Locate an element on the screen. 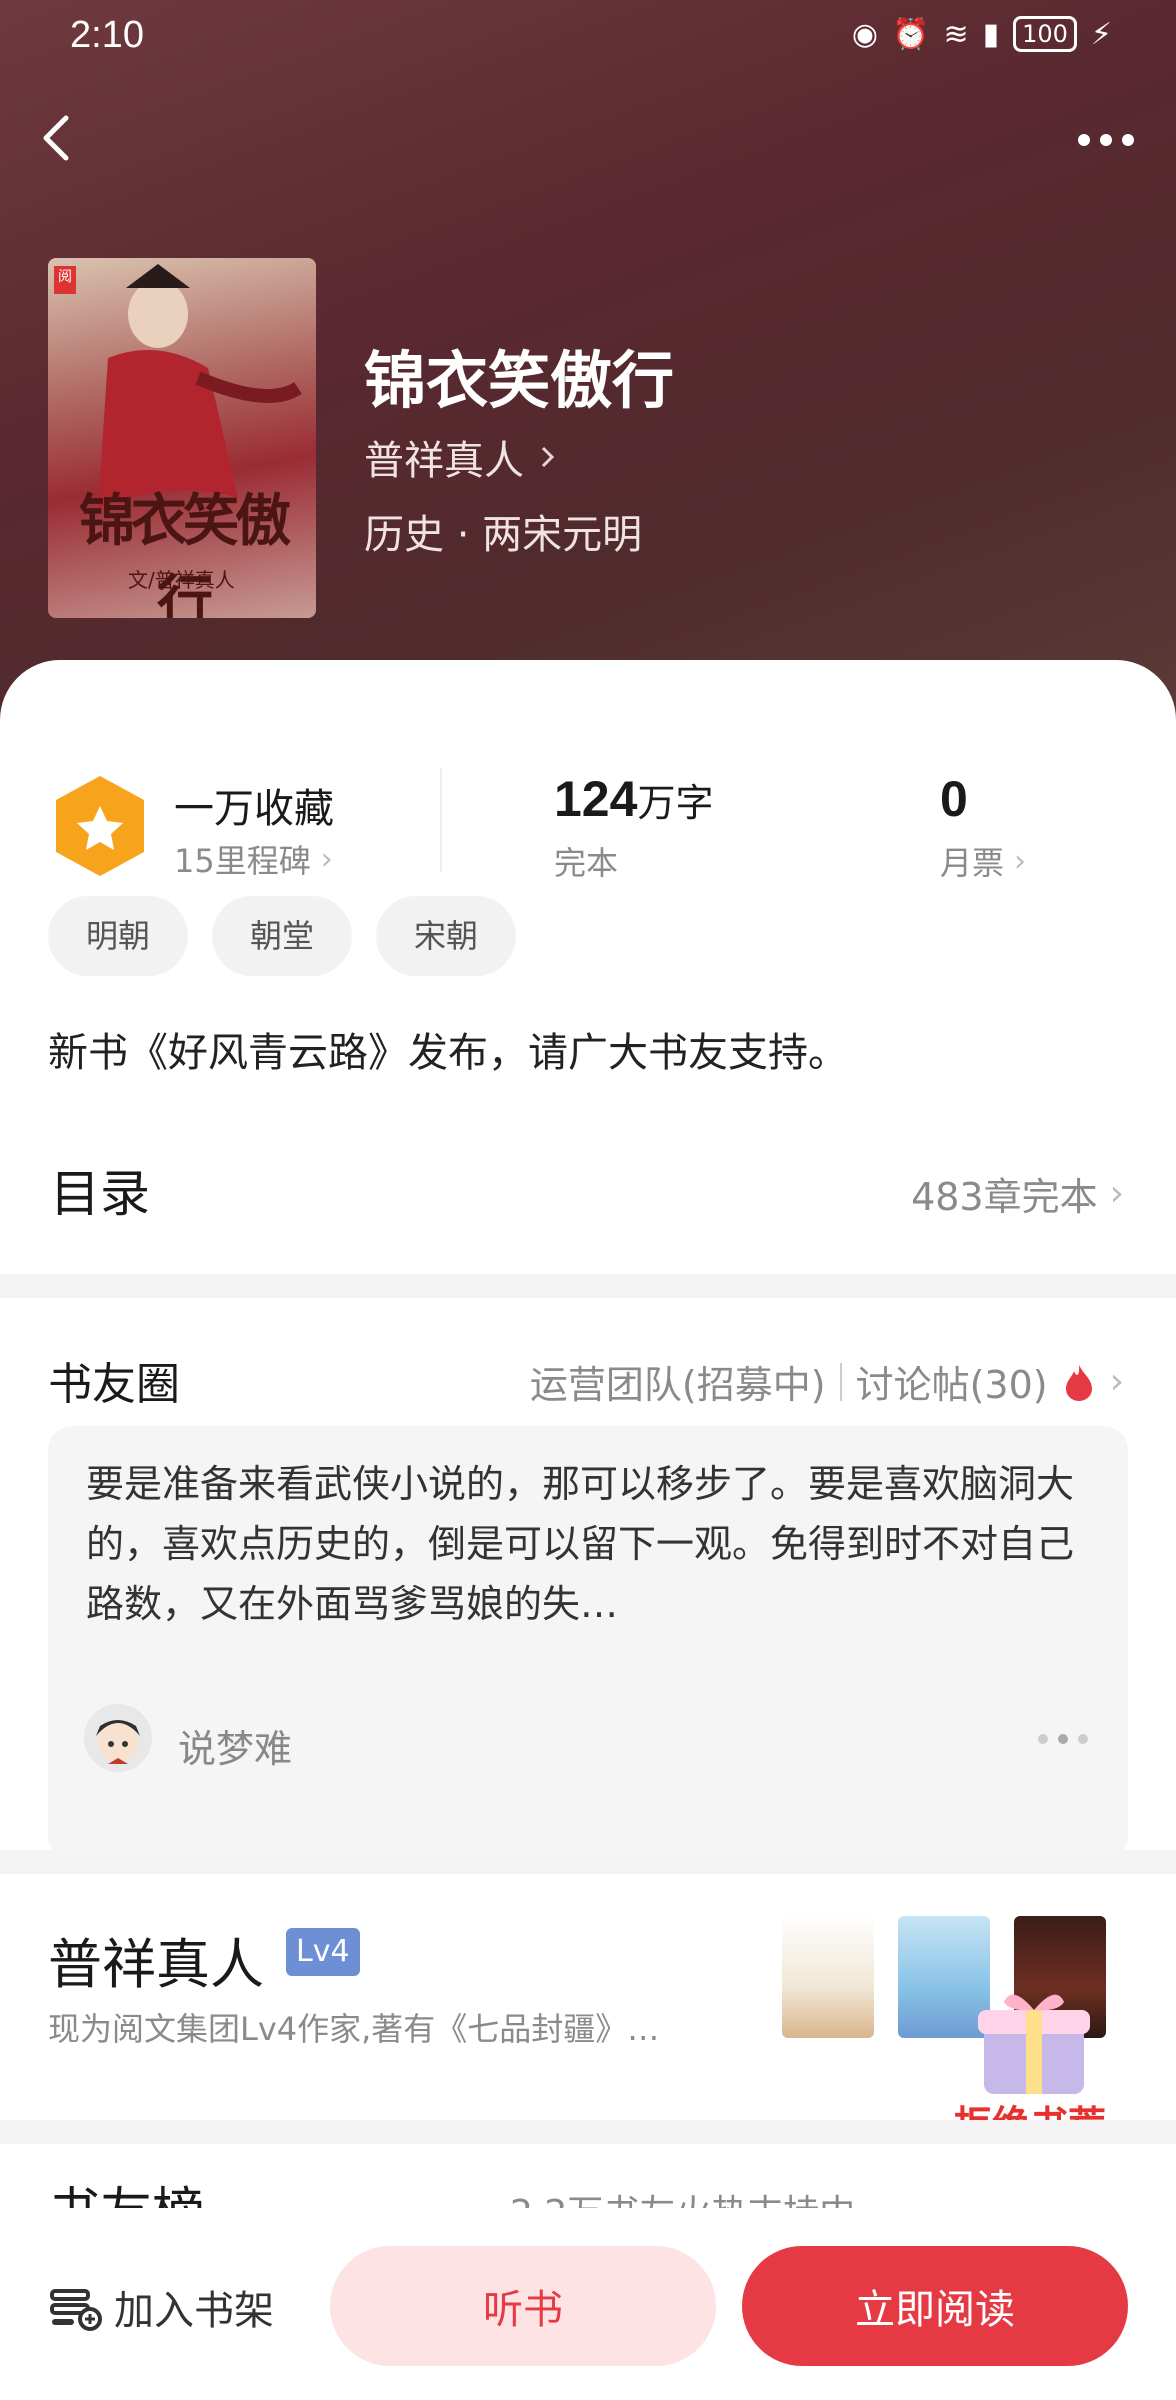 This screenshot has height=2400, width=1176. avatar-illustration is located at coordinates (118, 1742).